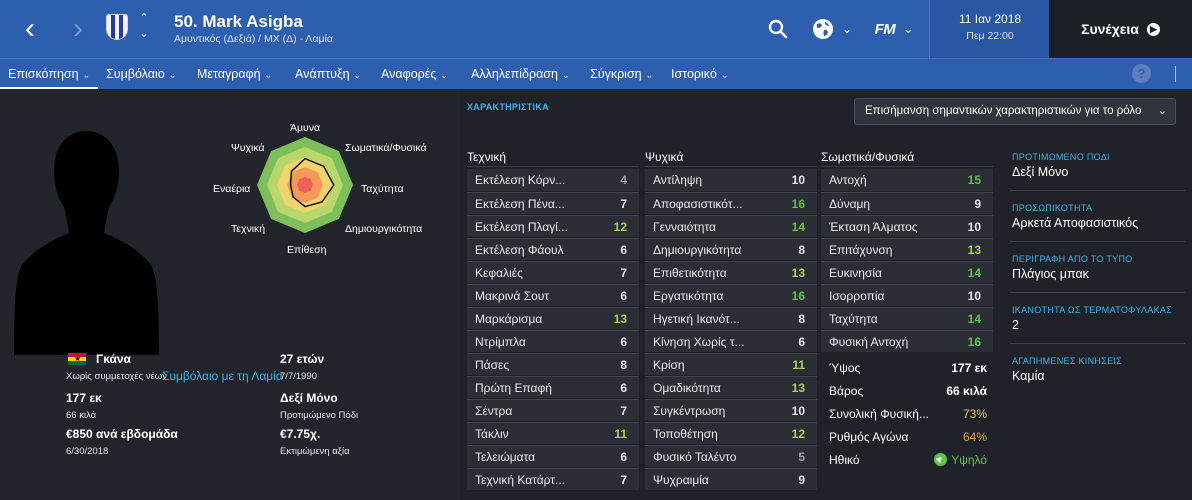 The width and height of the screenshot is (1192, 500). Describe the element at coordinates (553, 272) in the screenshot. I see `attribute-row: Κεφαλιές 7` at that location.